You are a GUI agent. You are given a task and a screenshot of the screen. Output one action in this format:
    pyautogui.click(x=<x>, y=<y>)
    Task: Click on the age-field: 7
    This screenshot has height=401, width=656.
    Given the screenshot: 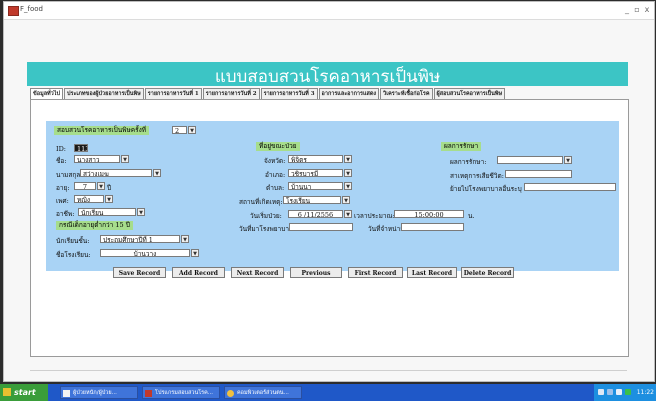 What is the action you would take?
    pyautogui.click(x=85, y=186)
    